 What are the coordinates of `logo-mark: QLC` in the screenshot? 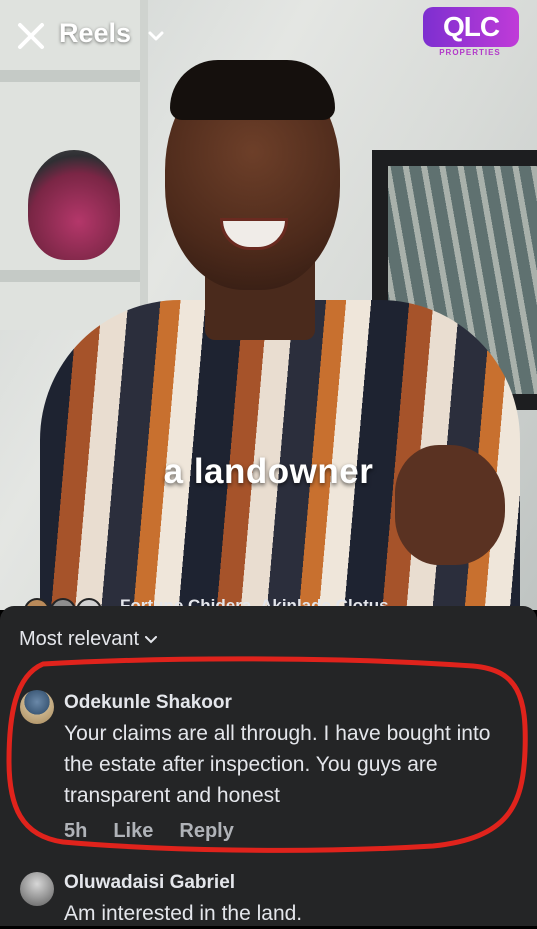 It's located at (471, 26).